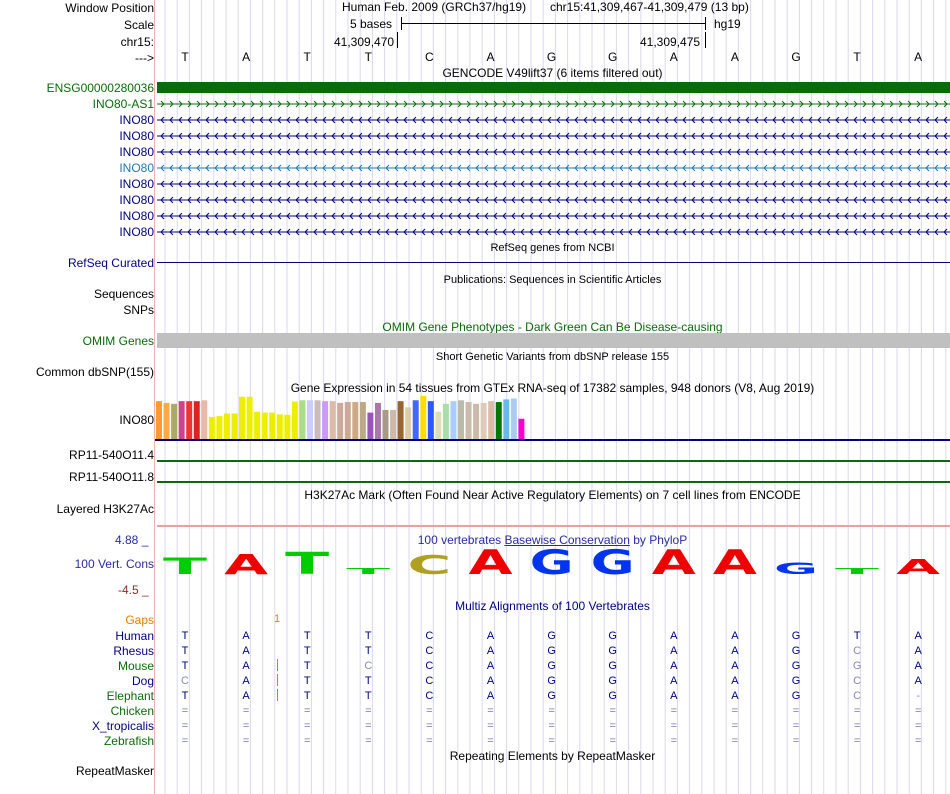  What do you see at coordinates (114, 564) in the screenshot?
I see `cons-label: 100 Vert. Cons` at bounding box center [114, 564].